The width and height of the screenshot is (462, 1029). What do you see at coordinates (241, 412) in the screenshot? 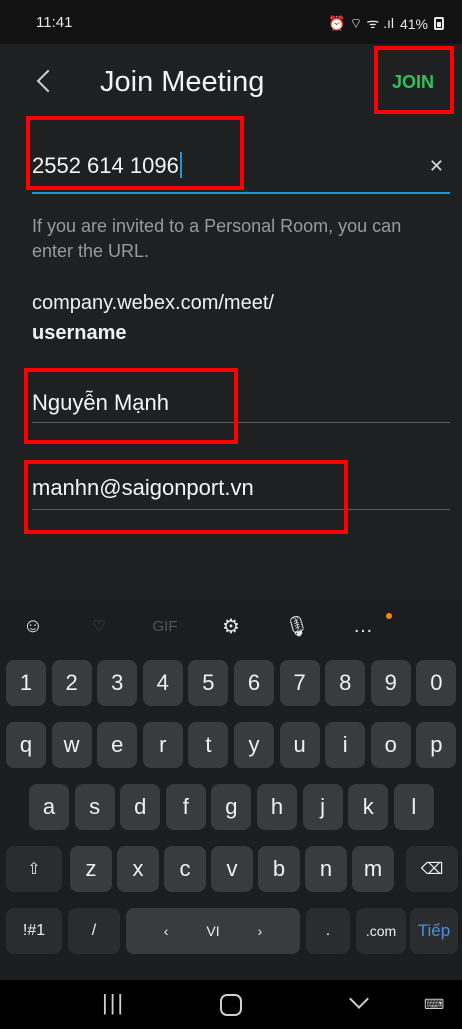
I see `display-name-field: Nguyễn Mạnh` at bounding box center [241, 412].